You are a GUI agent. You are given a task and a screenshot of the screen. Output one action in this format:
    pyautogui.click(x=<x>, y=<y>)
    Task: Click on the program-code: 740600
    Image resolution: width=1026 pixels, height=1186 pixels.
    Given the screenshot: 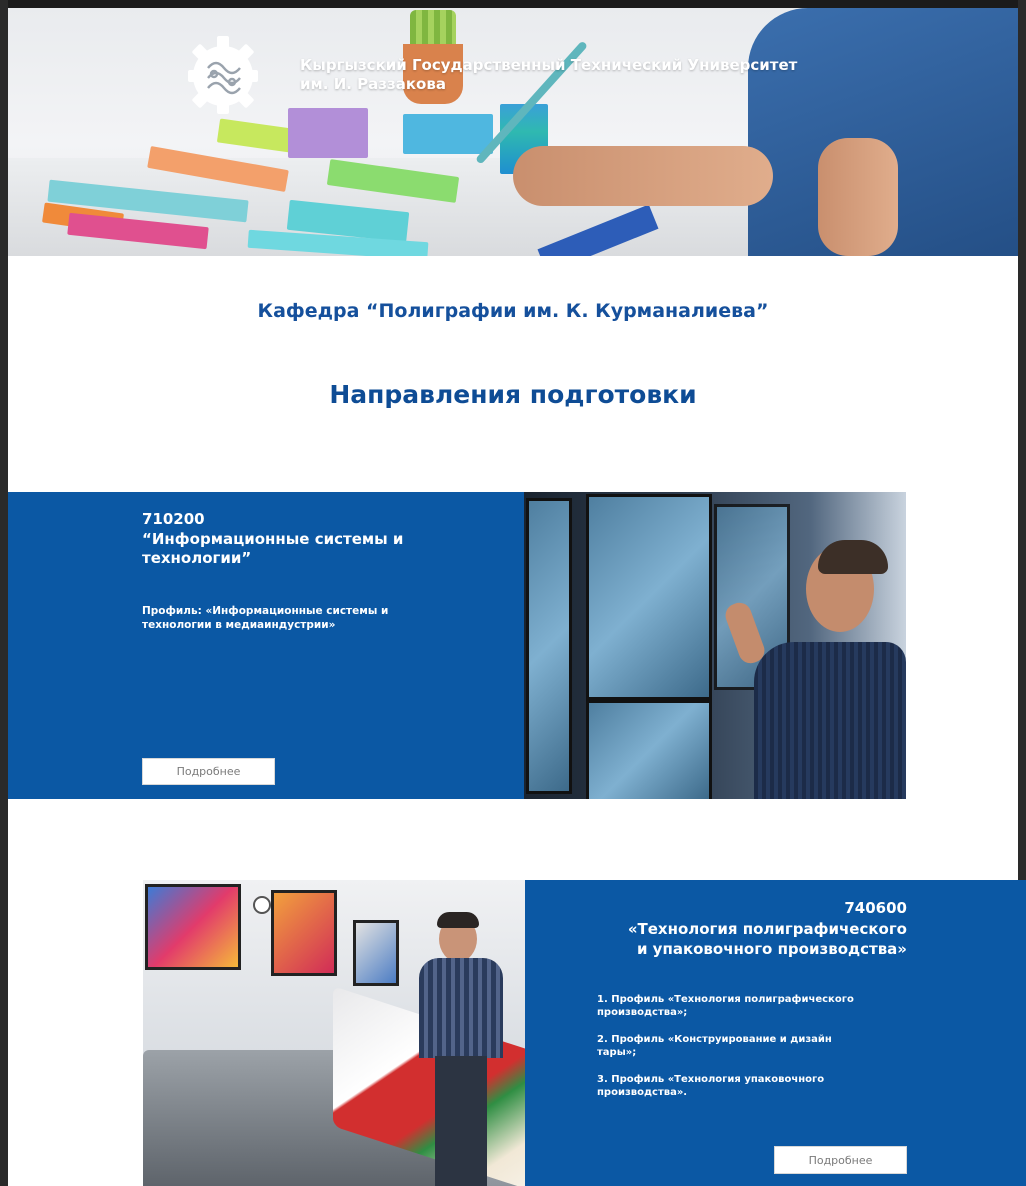 What is the action you would take?
    pyautogui.click(x=875, y=908)
    